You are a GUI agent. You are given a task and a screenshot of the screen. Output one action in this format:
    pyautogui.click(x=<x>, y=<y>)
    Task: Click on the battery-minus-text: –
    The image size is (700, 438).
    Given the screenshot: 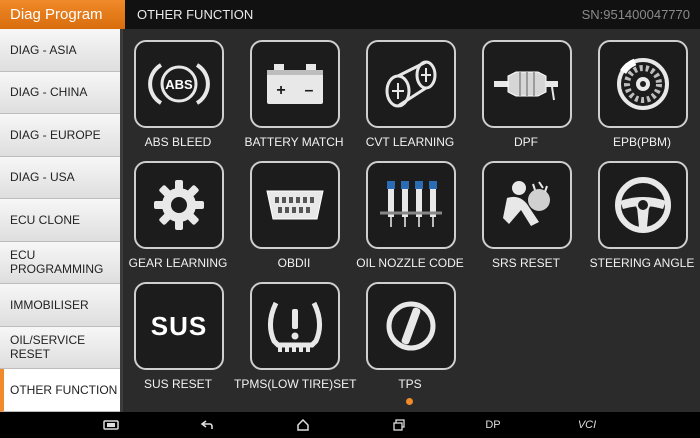 What is the action you would take?
    pyautogui.click(x=309, y=90)
    